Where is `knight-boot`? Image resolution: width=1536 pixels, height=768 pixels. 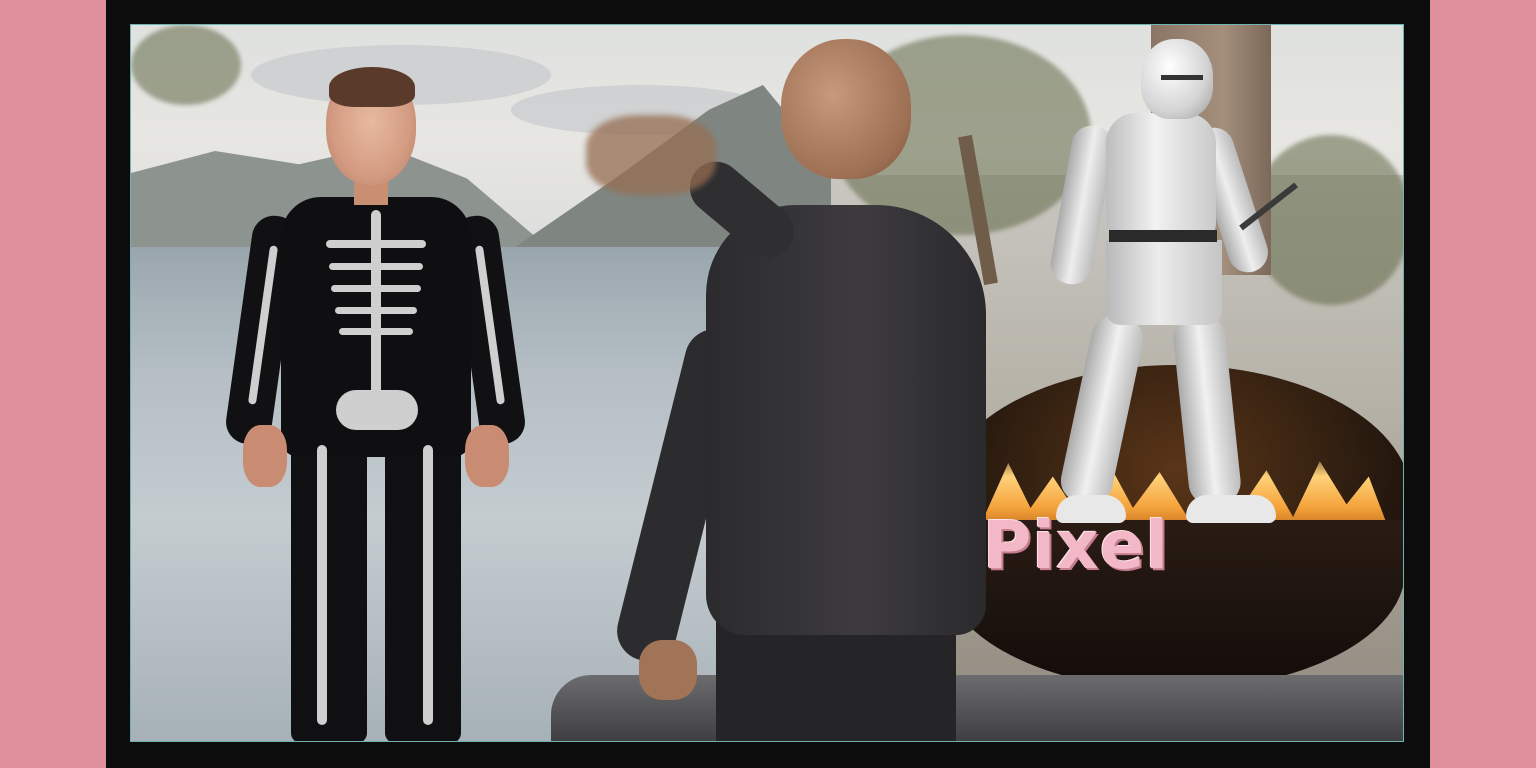 knight-boot is located at coordinates (1231, 509).